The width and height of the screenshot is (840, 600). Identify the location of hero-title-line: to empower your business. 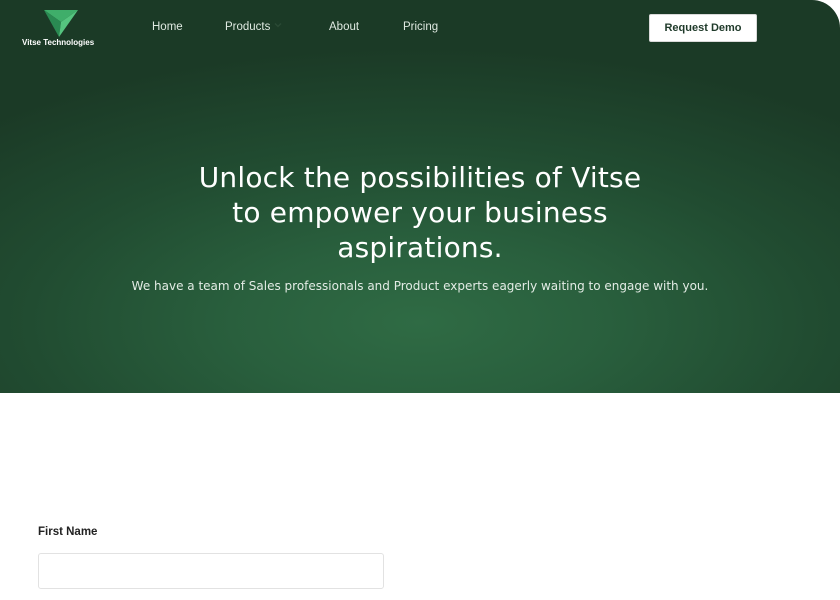
(420, 212).